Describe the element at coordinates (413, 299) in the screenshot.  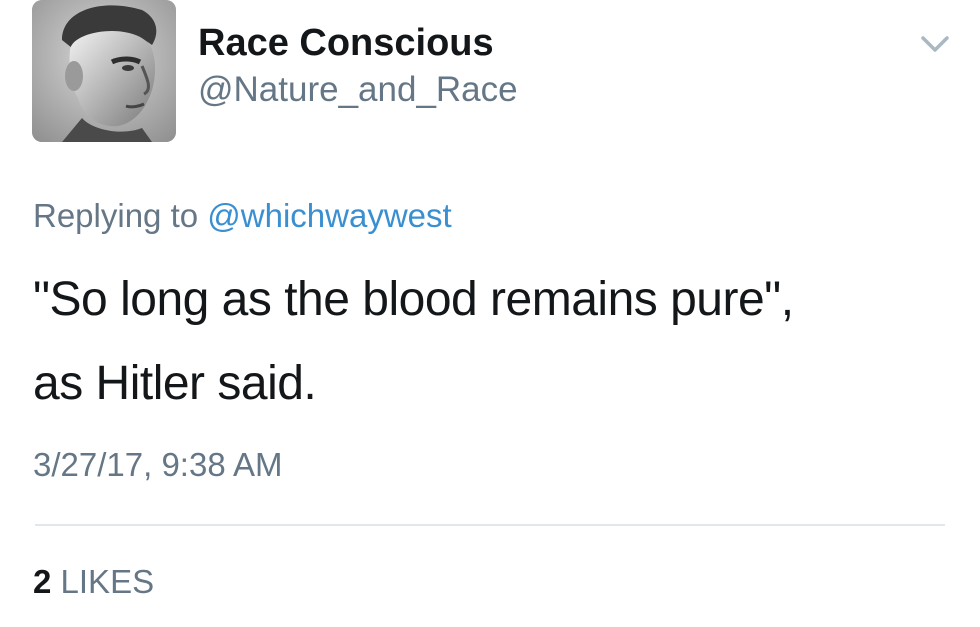
I see `tweet-text-line-1: "So long as the blood remains pure",` at that location.